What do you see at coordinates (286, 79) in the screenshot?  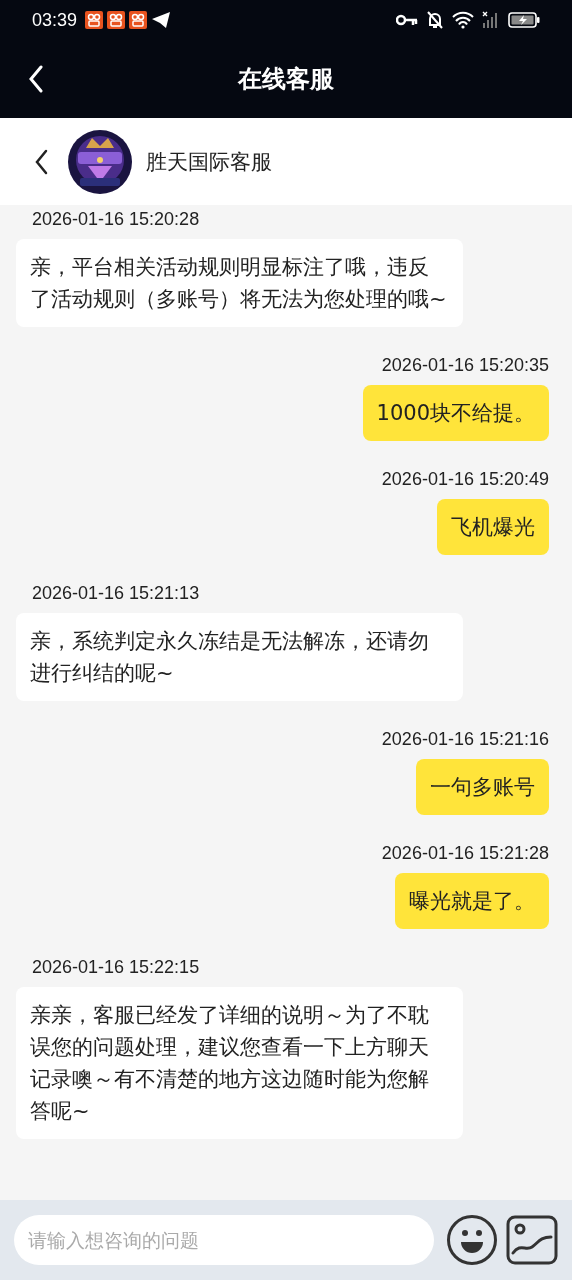 I see `page-title: 在线客服` at bounding box center [286, 79].